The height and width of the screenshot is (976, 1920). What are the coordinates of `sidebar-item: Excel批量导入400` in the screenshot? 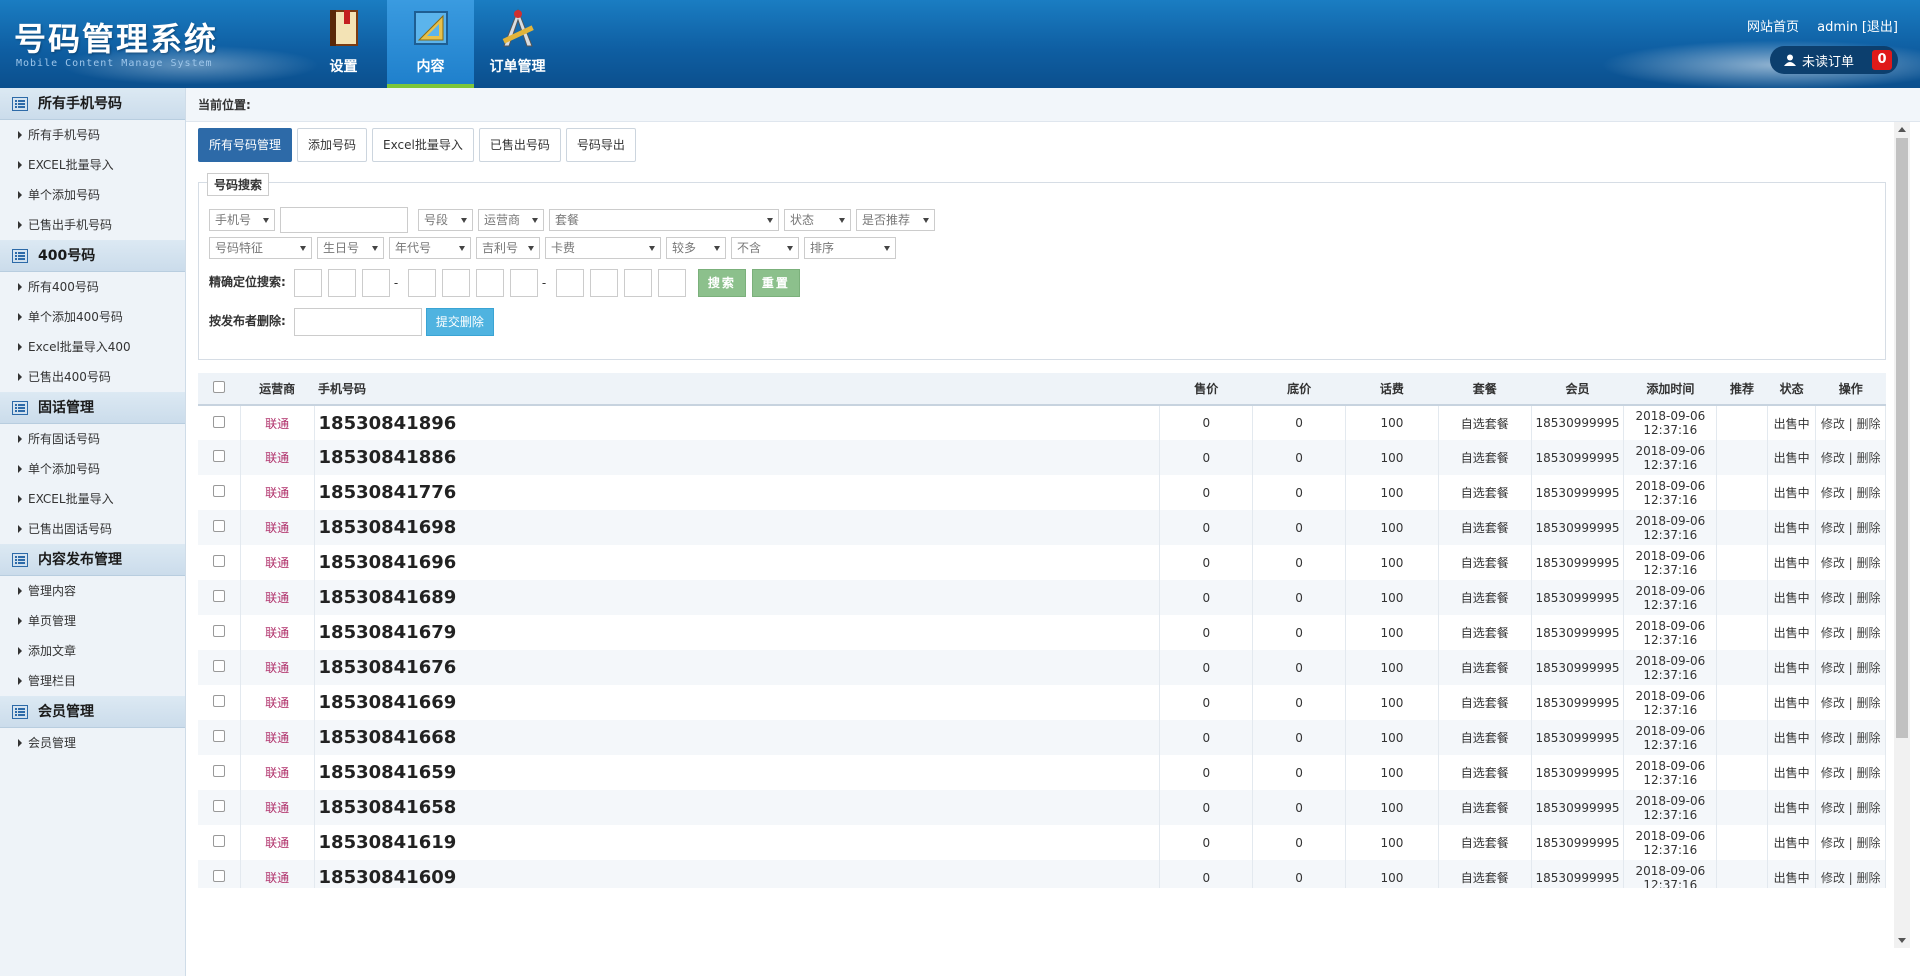 It's located at (92, 347).